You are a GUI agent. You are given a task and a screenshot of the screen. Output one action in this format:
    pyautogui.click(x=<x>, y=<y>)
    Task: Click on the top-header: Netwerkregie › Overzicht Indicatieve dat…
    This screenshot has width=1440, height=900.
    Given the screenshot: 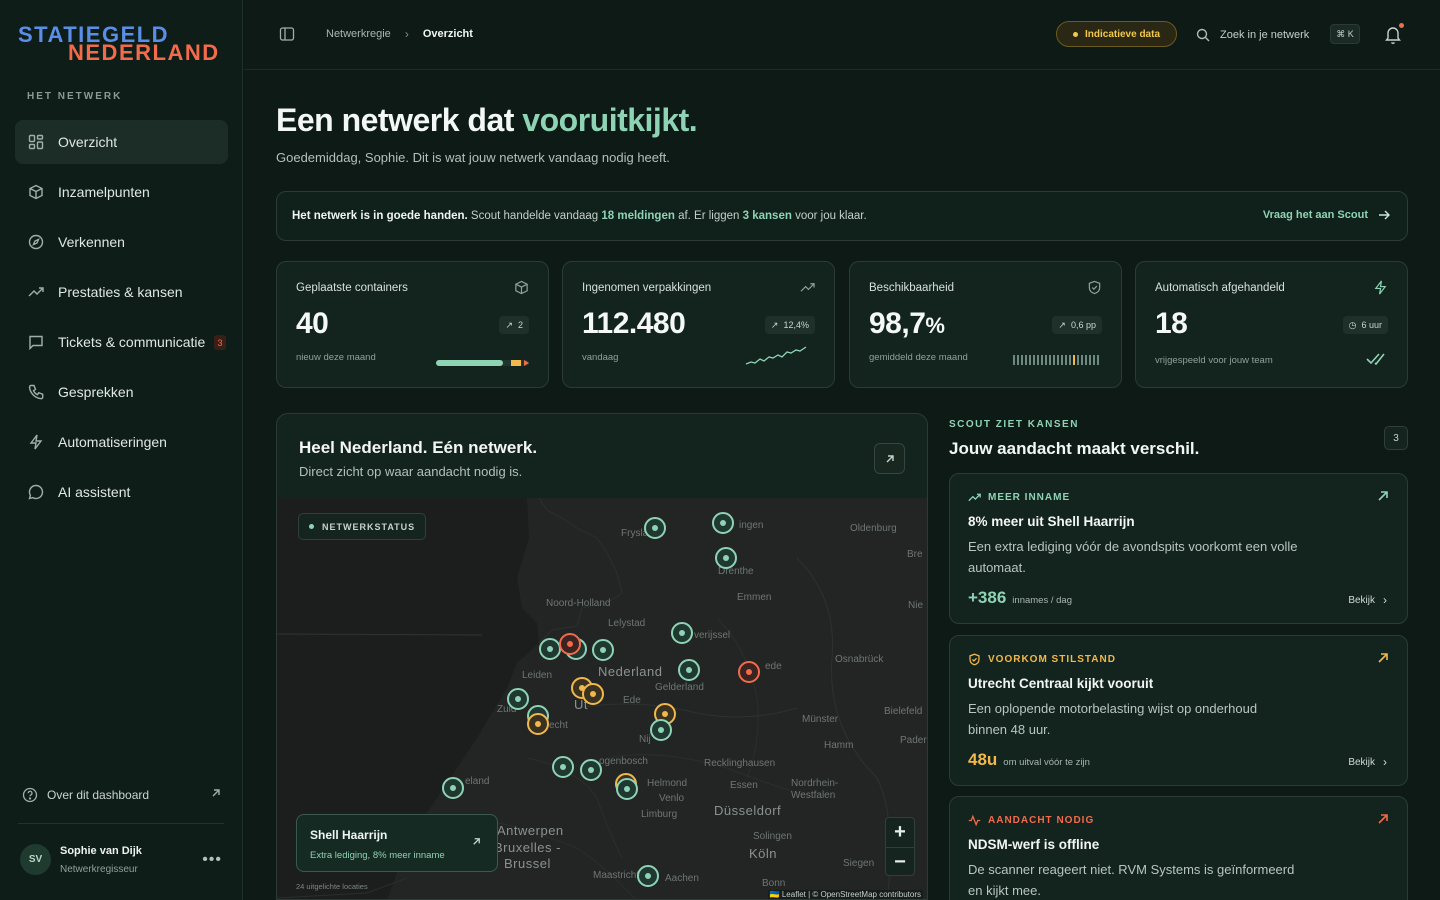 What is the action you would take?
    pyautogui.click(x=842, y=35)
    